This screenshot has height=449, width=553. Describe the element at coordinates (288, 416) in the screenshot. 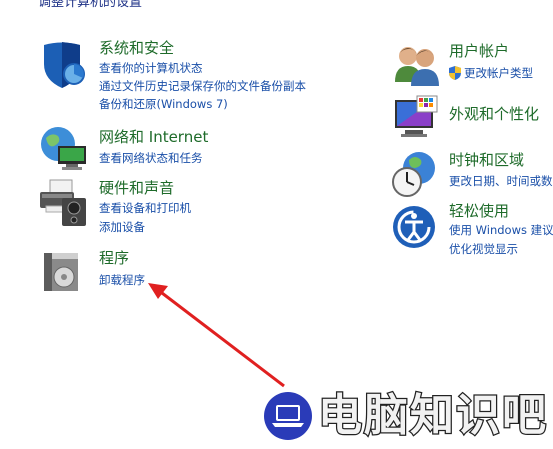

I see `watermark-laptop-logo` at that location.